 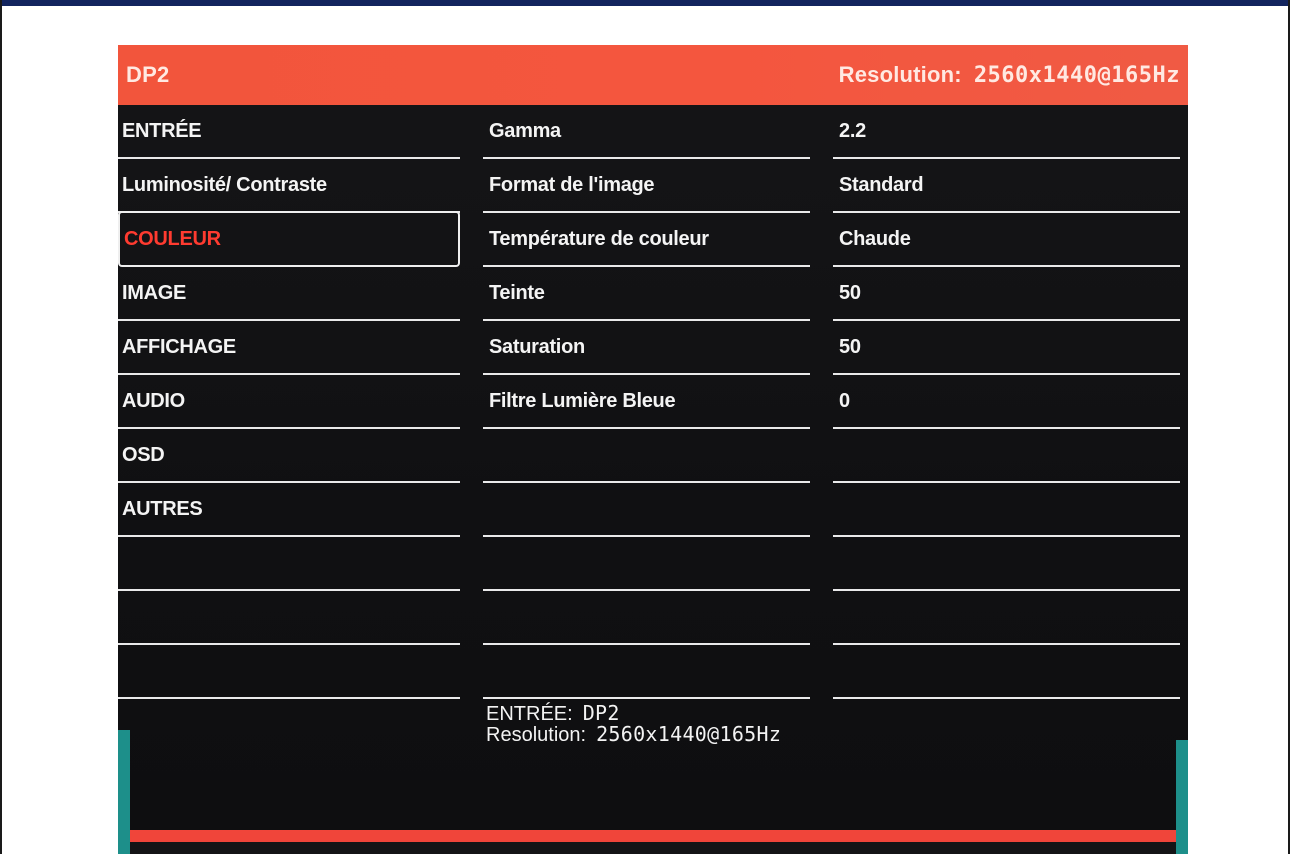 I want to click on setting-label: Format de l'image, so click(x=572, y=184).